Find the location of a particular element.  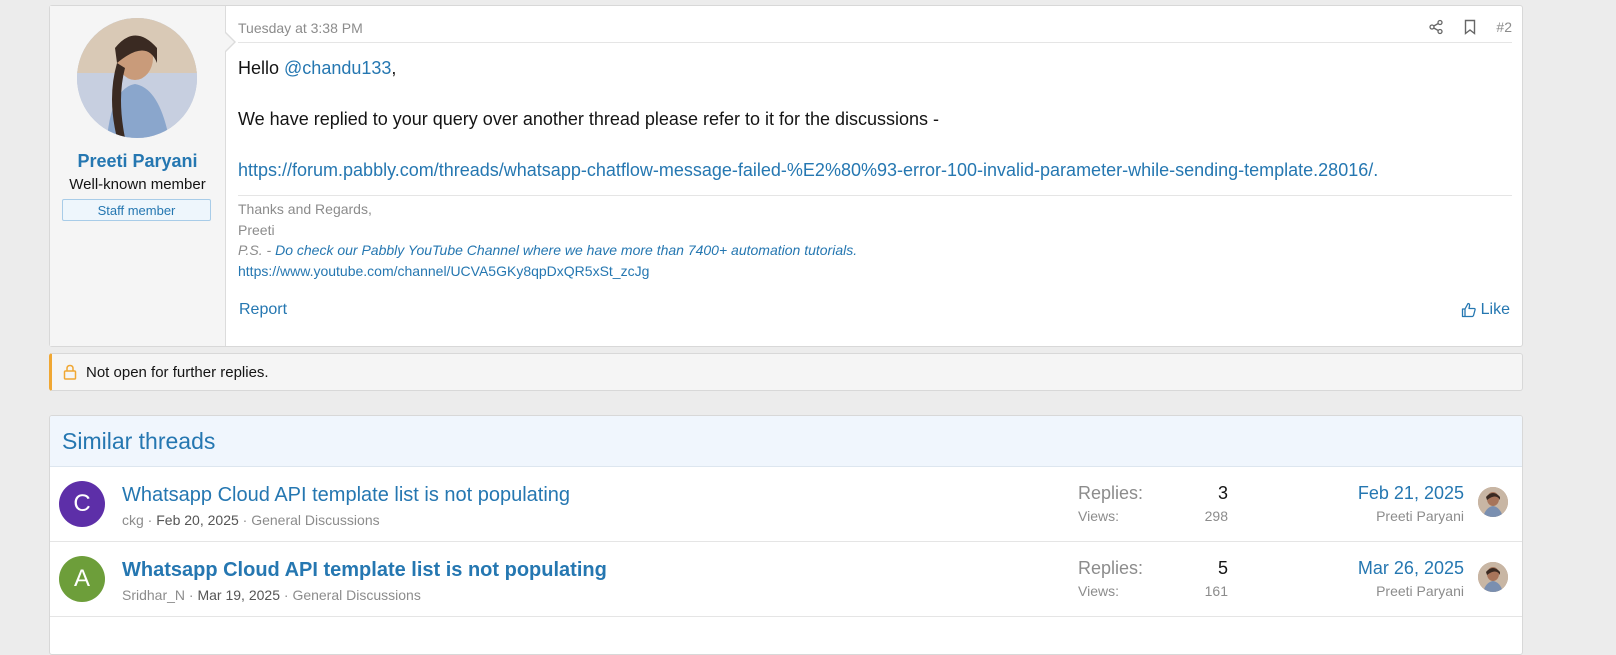

thread-stats: Replies: 5 Views: 161 is located at coordinates (1153, 578).